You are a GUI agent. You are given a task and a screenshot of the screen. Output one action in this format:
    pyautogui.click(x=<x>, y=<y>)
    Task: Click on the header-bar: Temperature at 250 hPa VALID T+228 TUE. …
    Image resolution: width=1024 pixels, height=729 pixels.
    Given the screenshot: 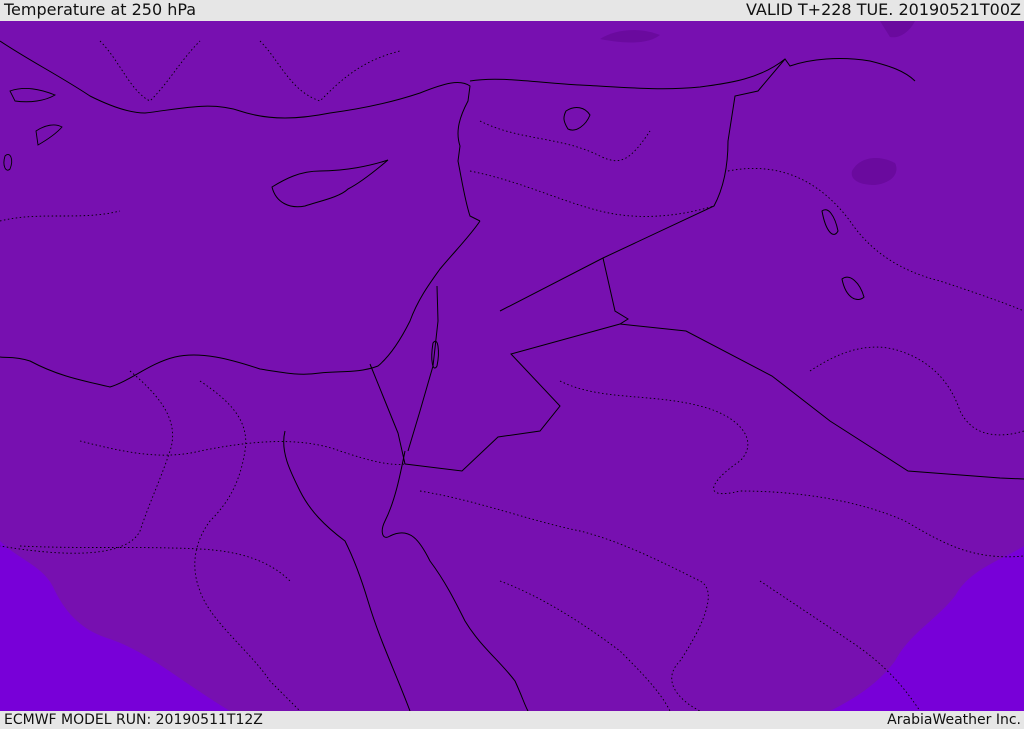 What is the action you would take?
    pyautogui.click(x=512, y=10)
    